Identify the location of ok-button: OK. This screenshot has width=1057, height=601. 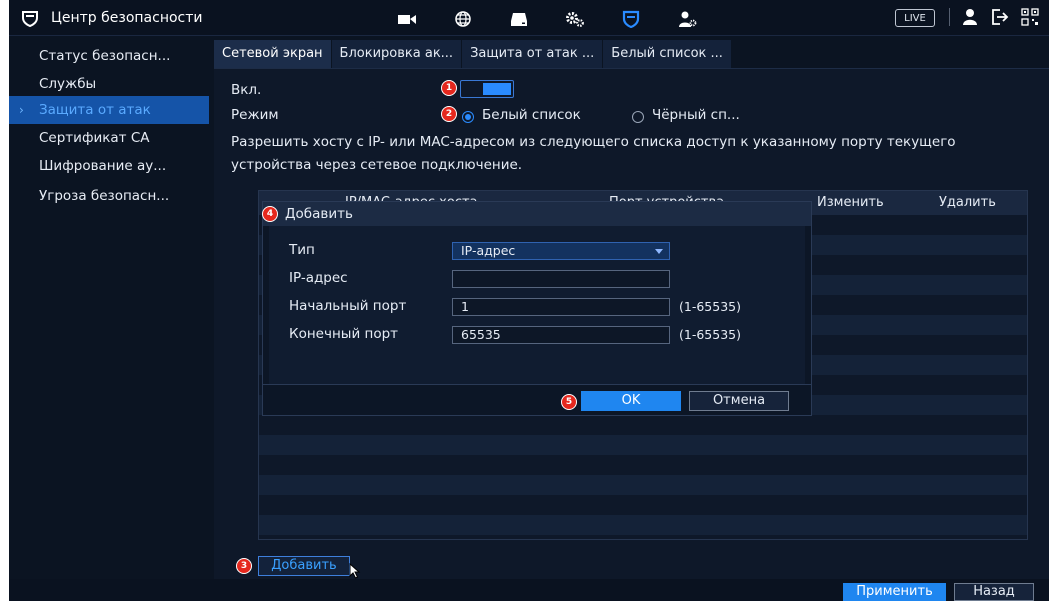
(631, 401).